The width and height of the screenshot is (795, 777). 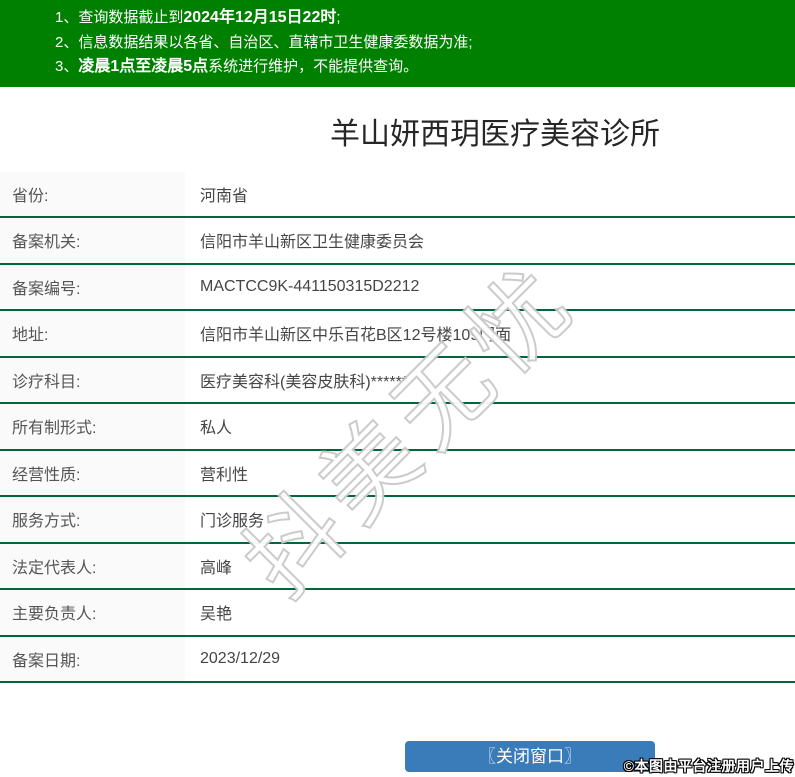 I want to click on clinic-title: 羊山妍西玥医疗美容诊所, so click(x=495, y=134).